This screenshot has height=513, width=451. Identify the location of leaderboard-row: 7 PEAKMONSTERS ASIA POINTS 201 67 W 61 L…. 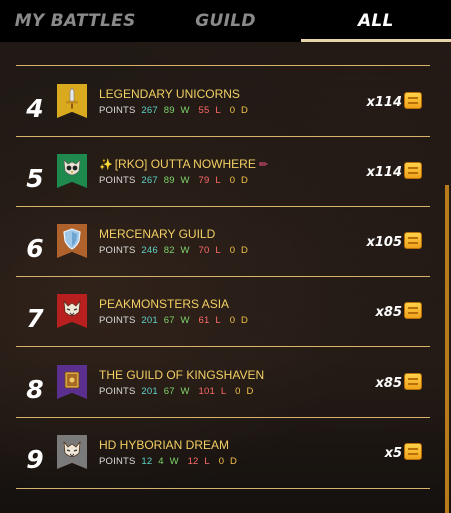
(220, 322).